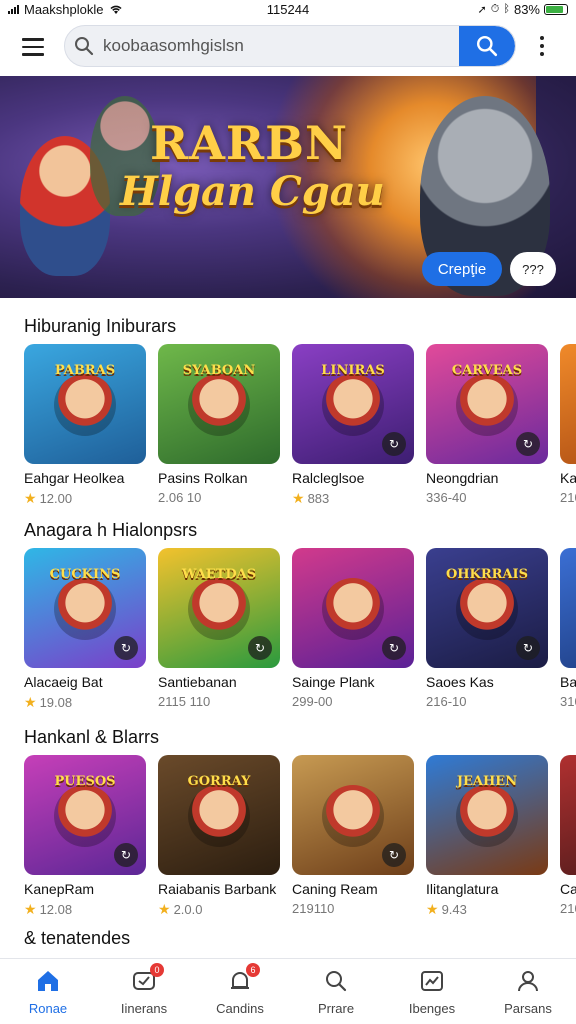 The width and height of the screenshot is (576, 1024). What do you see at coordinates (111, 530) in the screenshot?
I see `section-title-1: Anagara h Hialonpsrs` at bounding box center [111, 530].